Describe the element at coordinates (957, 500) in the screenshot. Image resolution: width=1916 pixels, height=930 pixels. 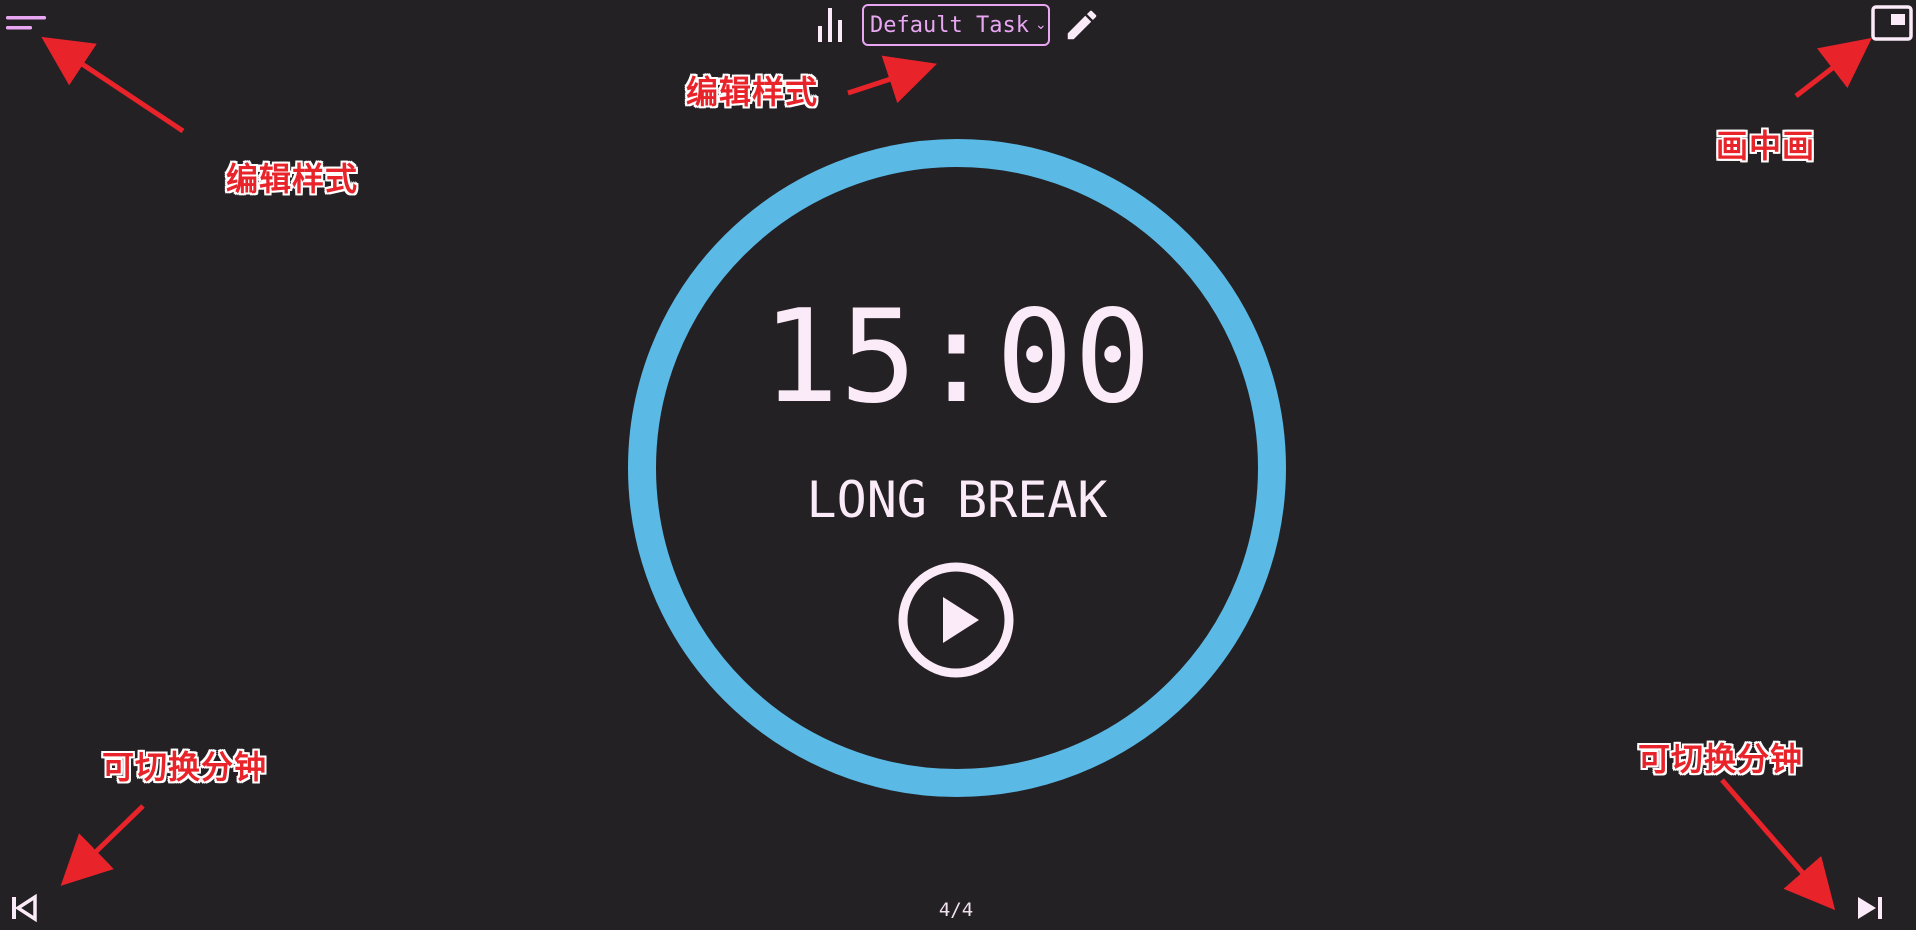
I see `timer-phase-label: LONG BREAK` at that location.